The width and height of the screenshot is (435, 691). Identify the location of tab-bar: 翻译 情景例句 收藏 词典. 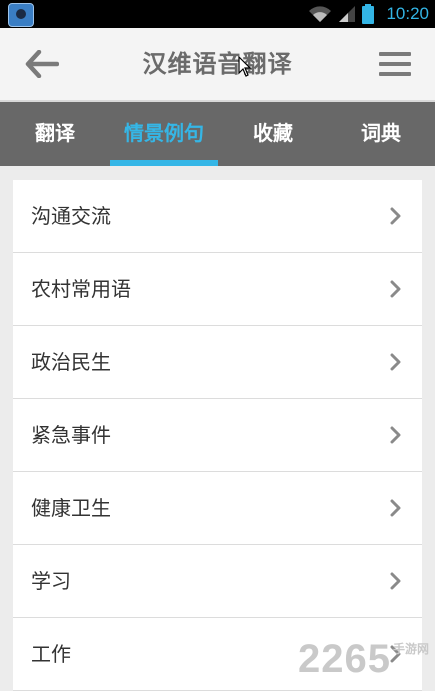
(217, 134).